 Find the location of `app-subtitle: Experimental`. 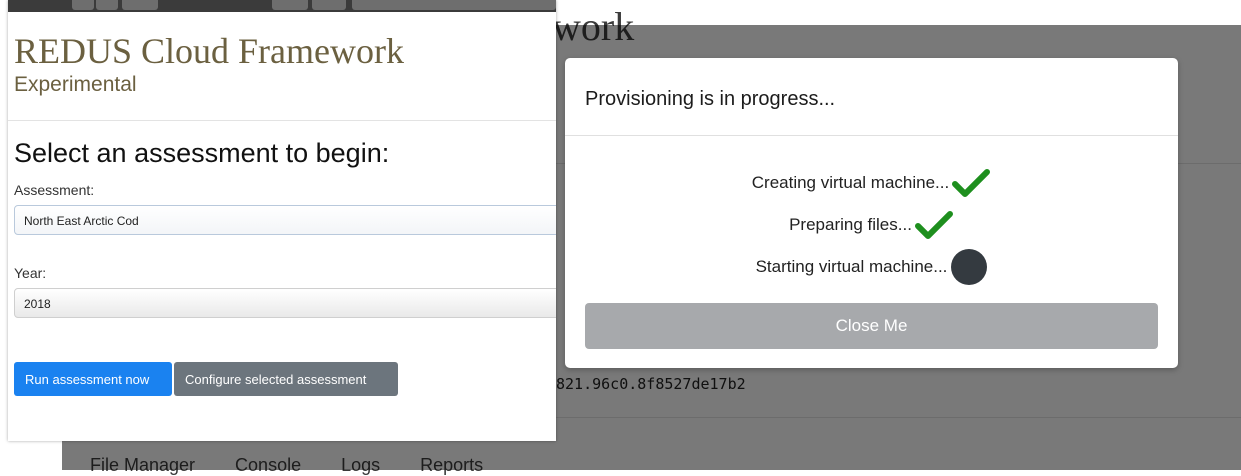

app-subtitle: Experimental is located at coordinates (75, 84).